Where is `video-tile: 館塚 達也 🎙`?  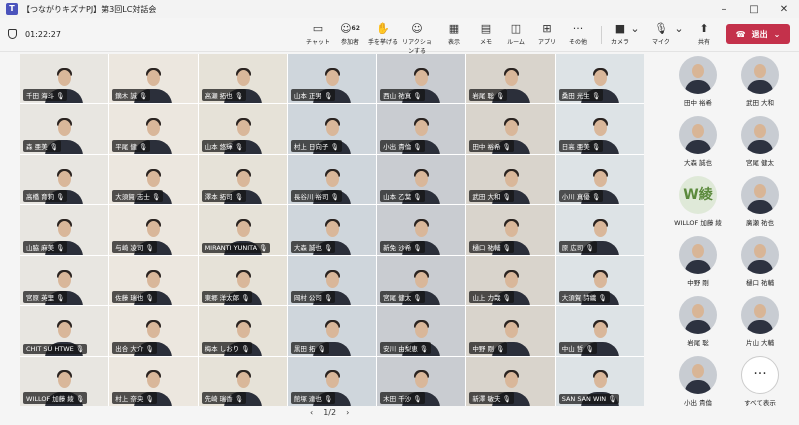 video-tile: 館塚 達也 🎙 is located at coordinates (332, 381).